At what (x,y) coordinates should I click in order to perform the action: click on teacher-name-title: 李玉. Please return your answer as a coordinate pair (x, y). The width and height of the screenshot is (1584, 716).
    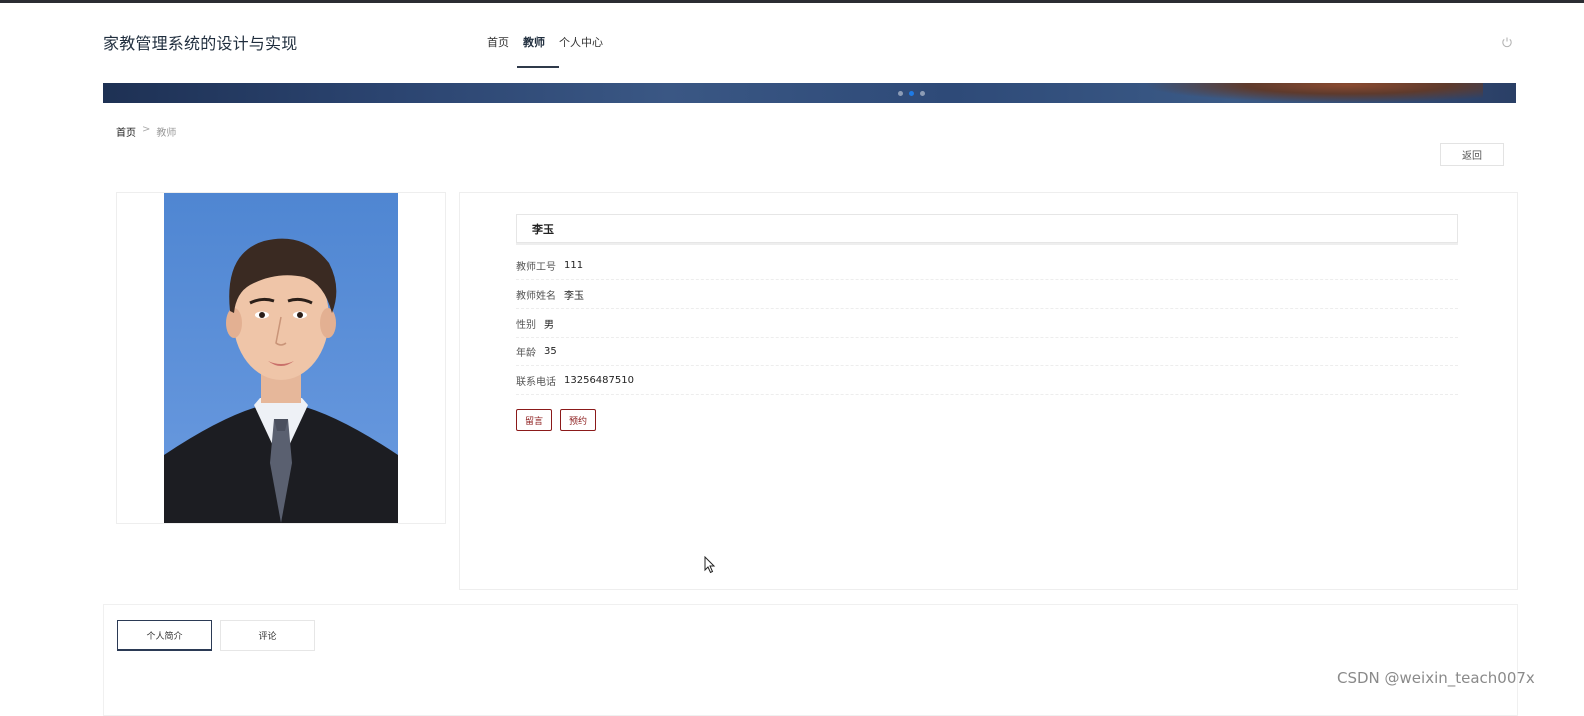
    Looking at the image, I should click on (987, 228).